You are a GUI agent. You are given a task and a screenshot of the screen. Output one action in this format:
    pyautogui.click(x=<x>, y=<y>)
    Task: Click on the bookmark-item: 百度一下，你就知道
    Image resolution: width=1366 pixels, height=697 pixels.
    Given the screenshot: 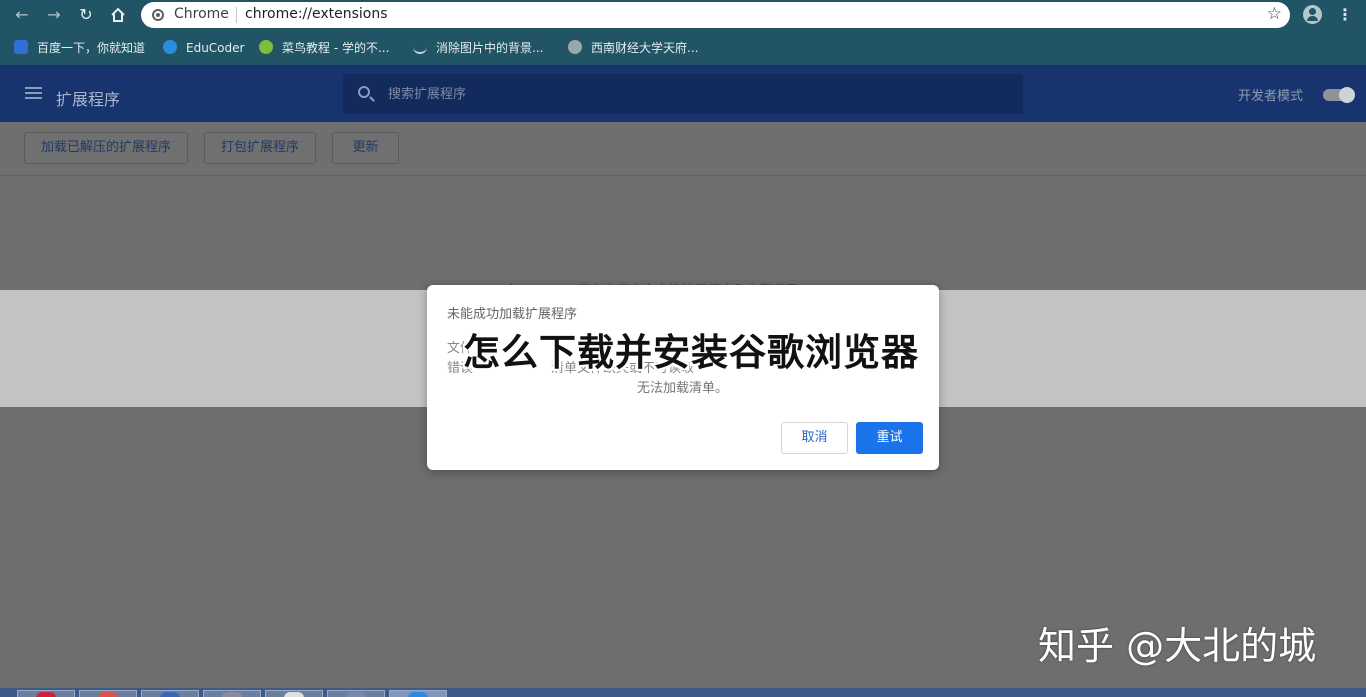 What is the action you would take?
    pyautogui.click(x=79, y=48)
    